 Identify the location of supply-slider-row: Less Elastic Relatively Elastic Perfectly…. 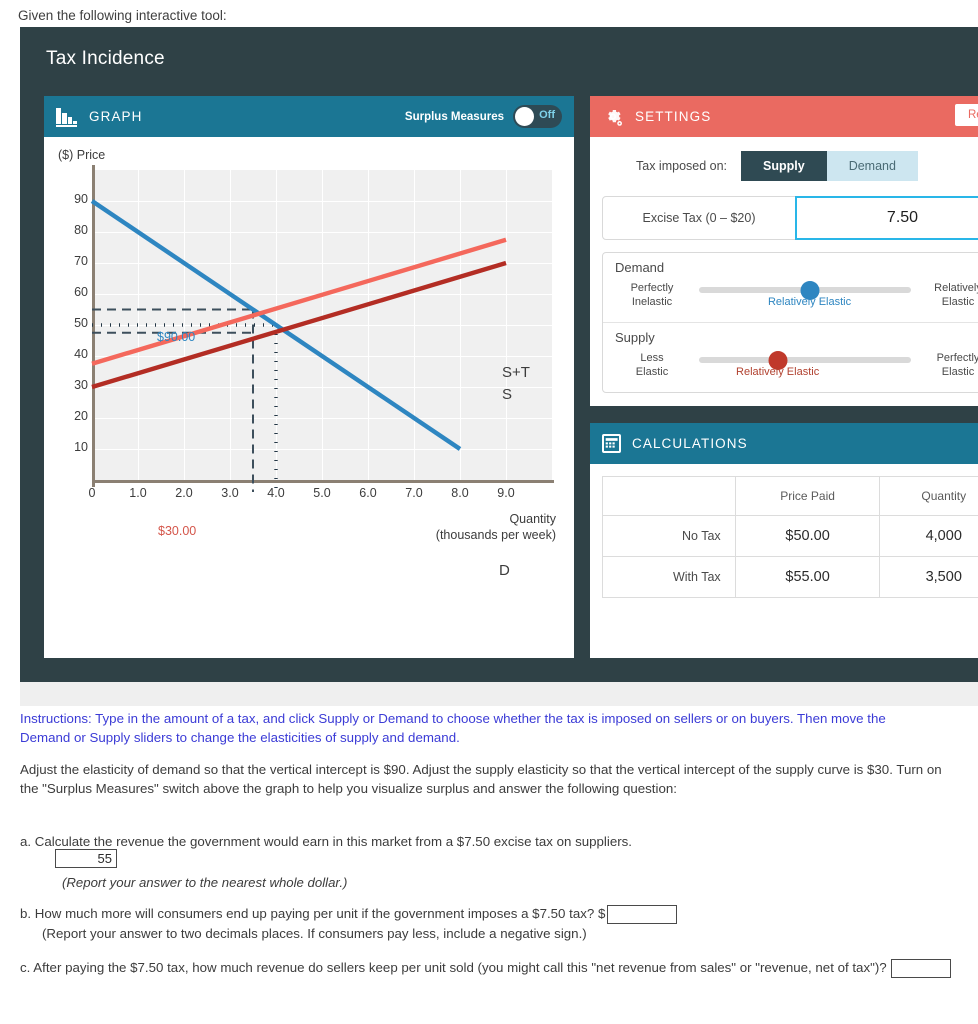
(795, 365).